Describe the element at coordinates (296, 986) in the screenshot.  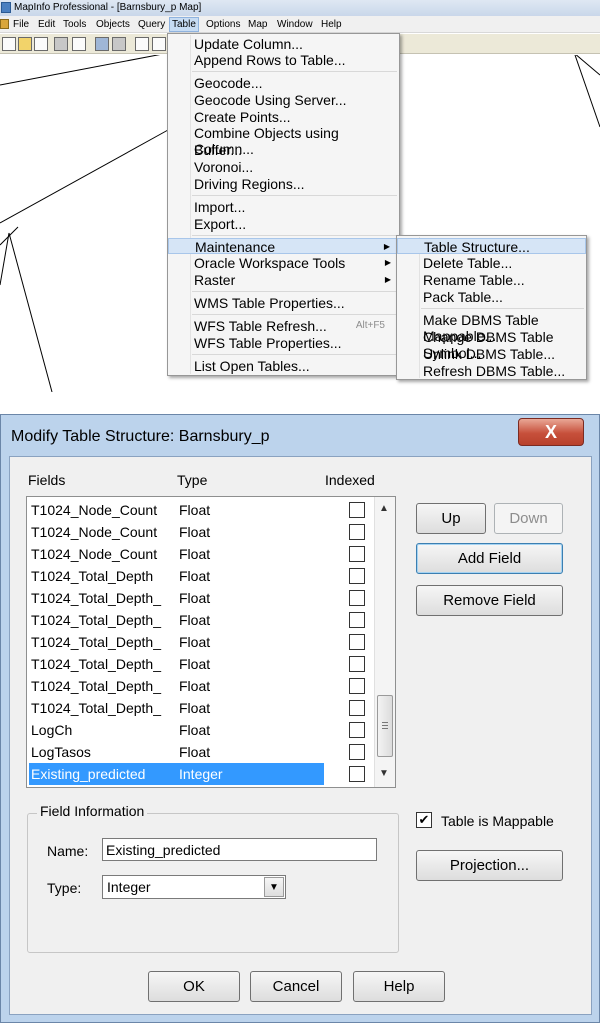
I see `cancel-button: Cancel` at that location.